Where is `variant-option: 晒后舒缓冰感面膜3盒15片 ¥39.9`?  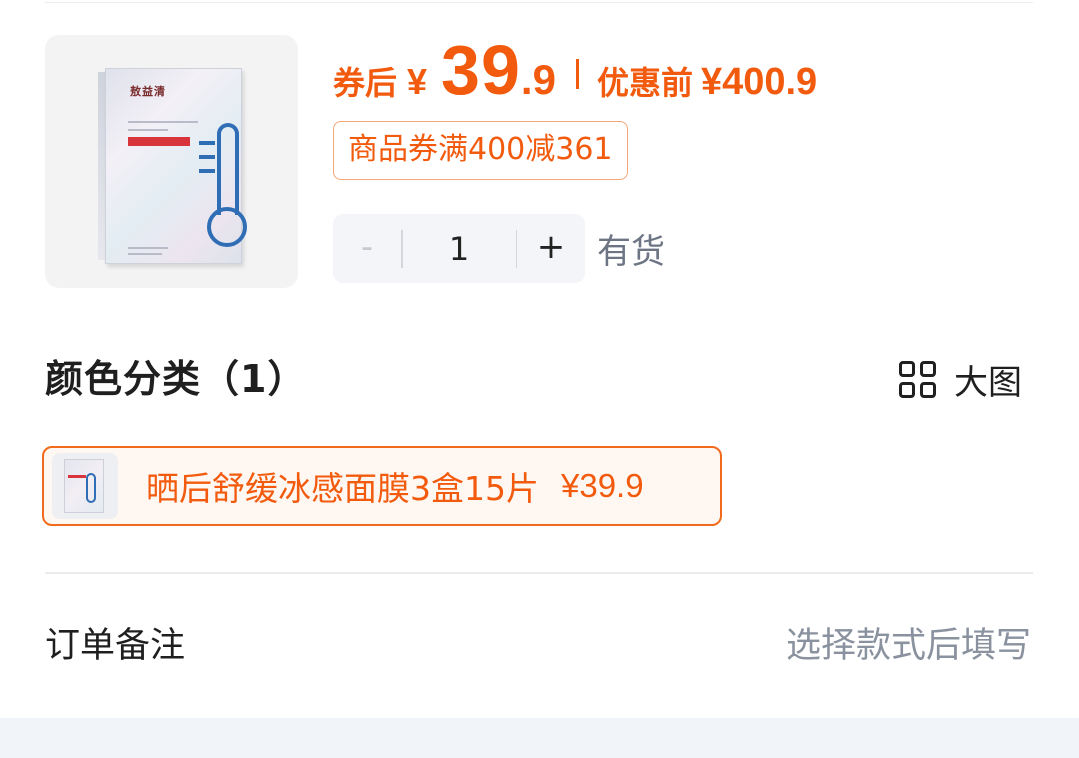
variant-option: 晒后舒缓冰感面膜3盒15片 ¥39.9 is located at coordinates (382, 486).